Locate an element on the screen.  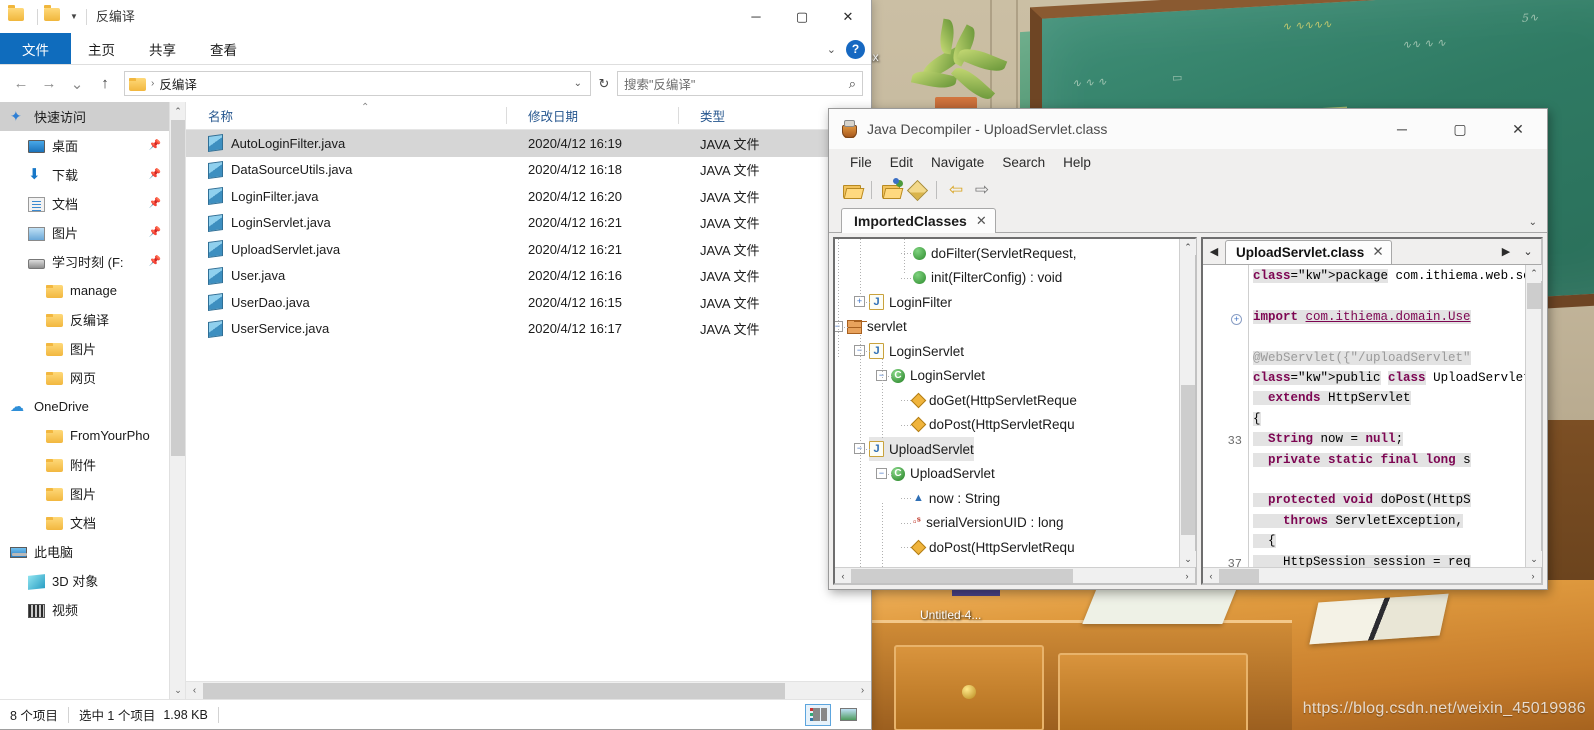
fold-expand-icon: + is located at coordinates (1236, 319).